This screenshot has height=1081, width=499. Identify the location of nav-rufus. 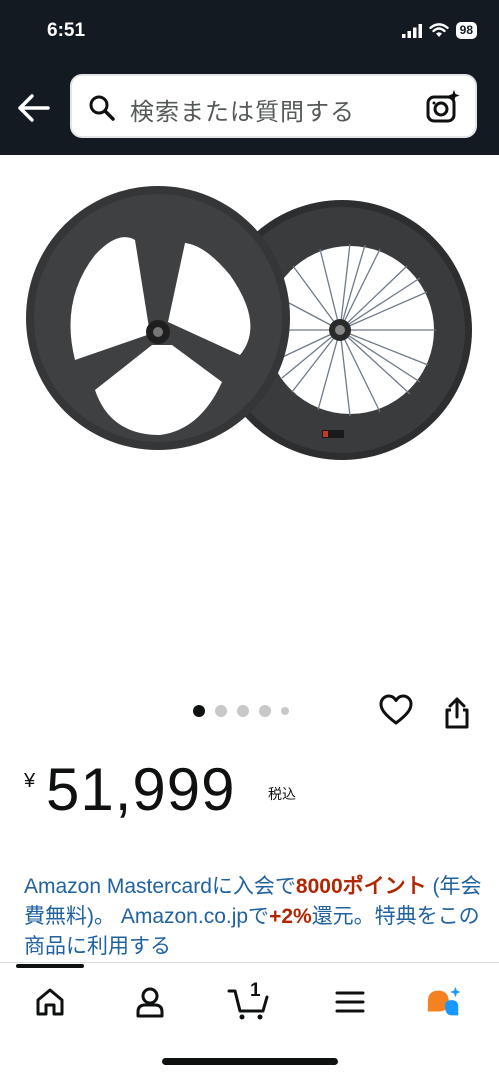
(444, 1002).